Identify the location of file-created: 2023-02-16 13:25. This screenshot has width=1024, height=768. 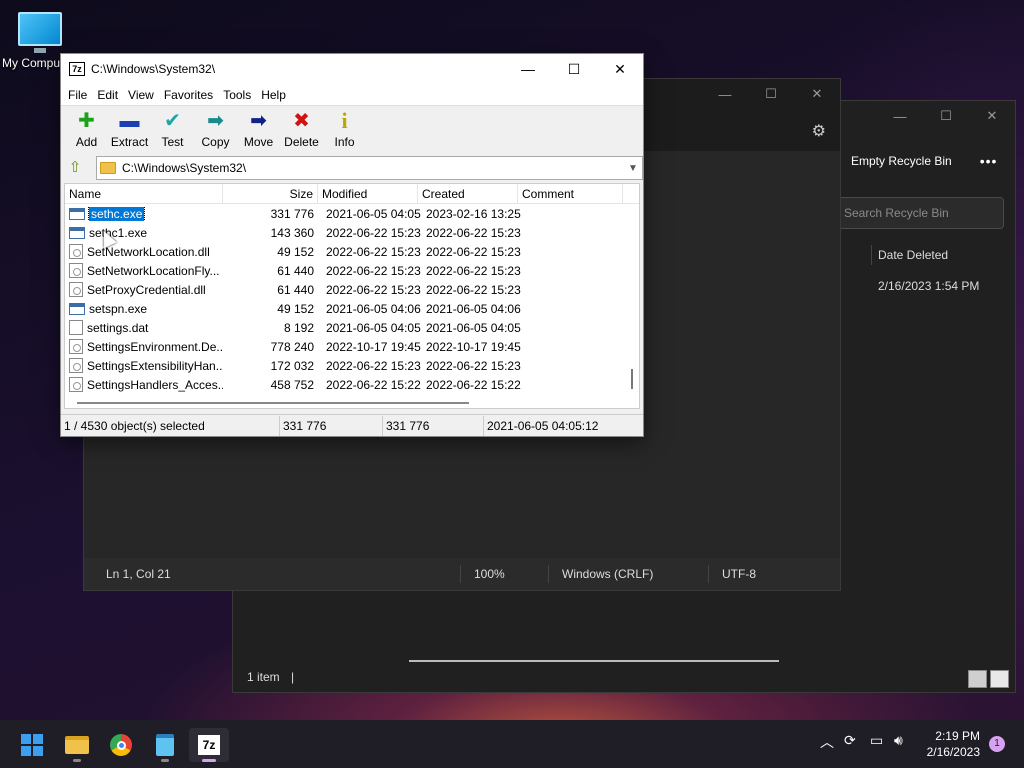
(473, 213).